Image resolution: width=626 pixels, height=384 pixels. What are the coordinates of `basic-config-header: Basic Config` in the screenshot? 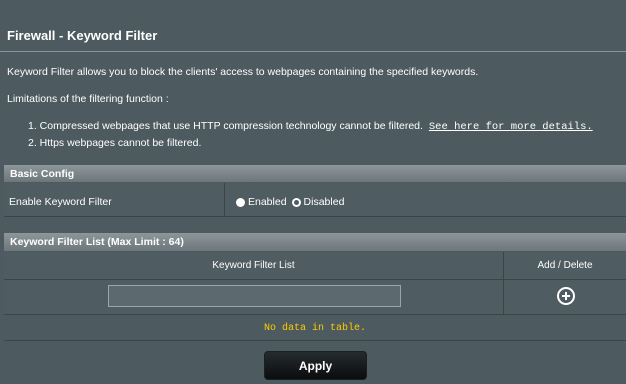 It's located at (315, 173).